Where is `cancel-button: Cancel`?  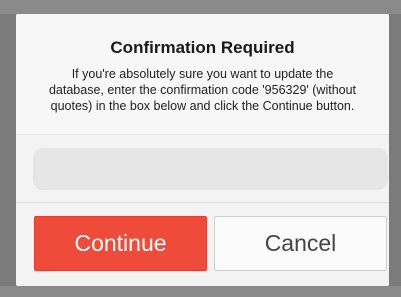
cancel-button: Cancel is located at coordinates (300, 243).